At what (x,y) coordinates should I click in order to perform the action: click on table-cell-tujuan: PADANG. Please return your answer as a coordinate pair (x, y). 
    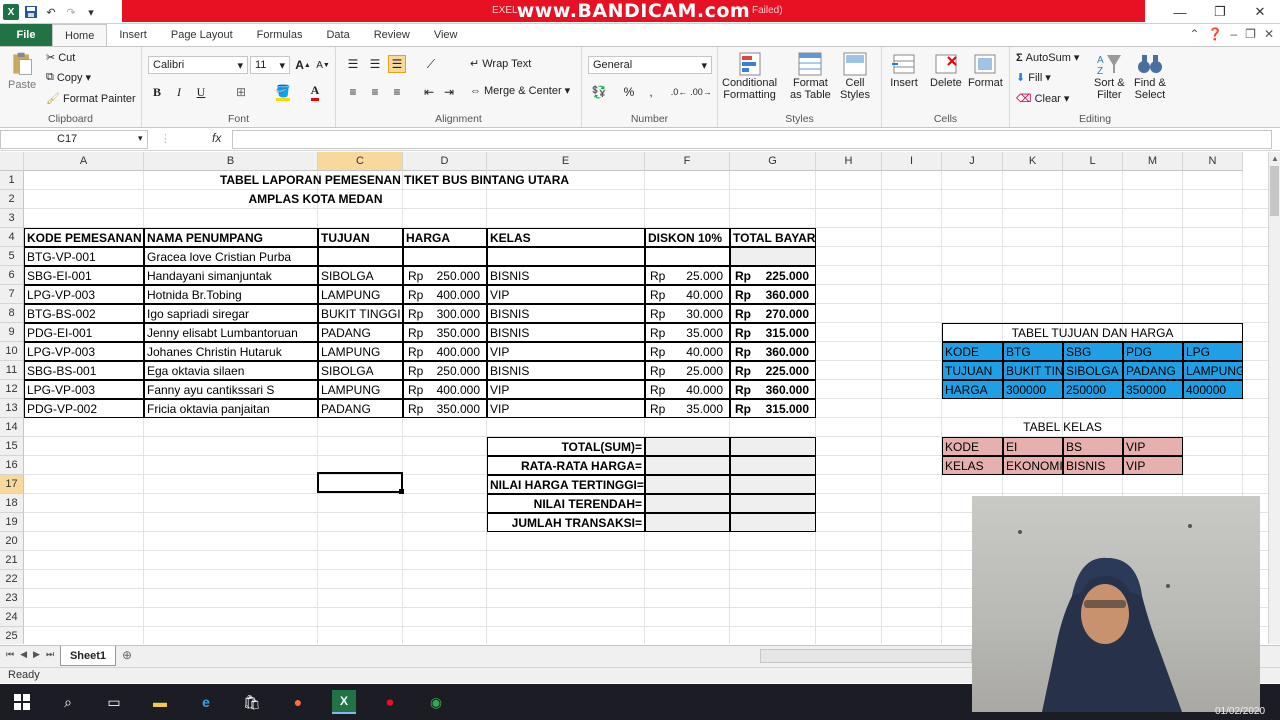
    Looking at the image, I should click on (360, 408).